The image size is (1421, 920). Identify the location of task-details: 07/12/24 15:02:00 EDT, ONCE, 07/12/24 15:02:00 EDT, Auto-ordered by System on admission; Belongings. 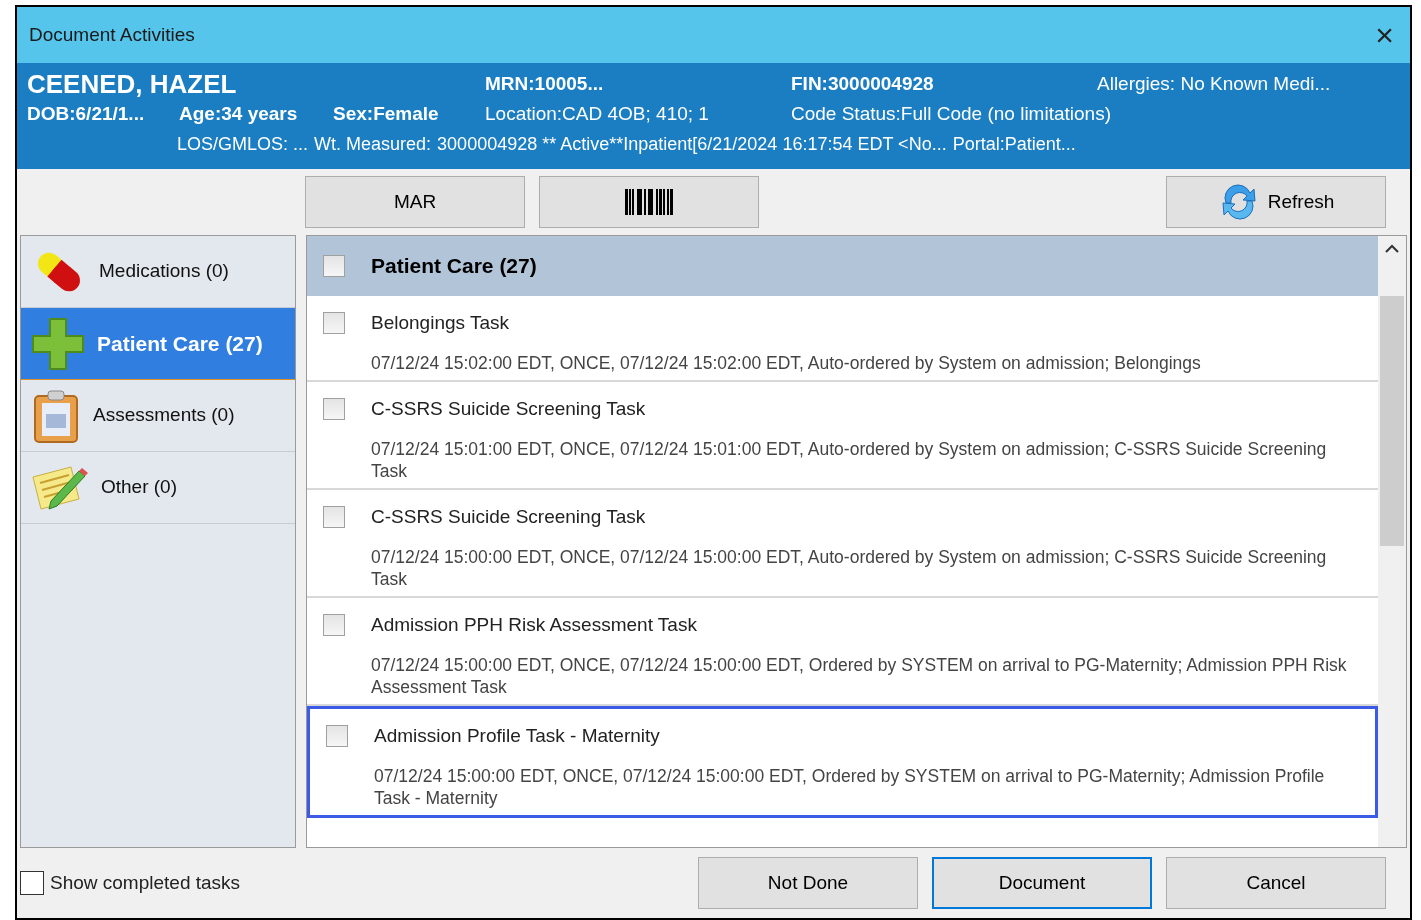
(786, 363).